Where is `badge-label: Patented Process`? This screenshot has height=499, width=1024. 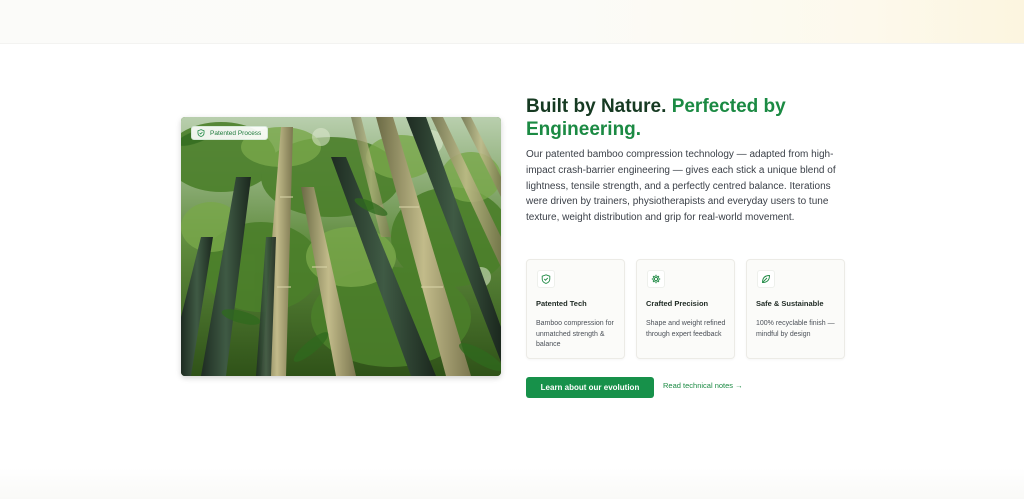 badge-label: Patented Process is located at coordinates (236, 133).